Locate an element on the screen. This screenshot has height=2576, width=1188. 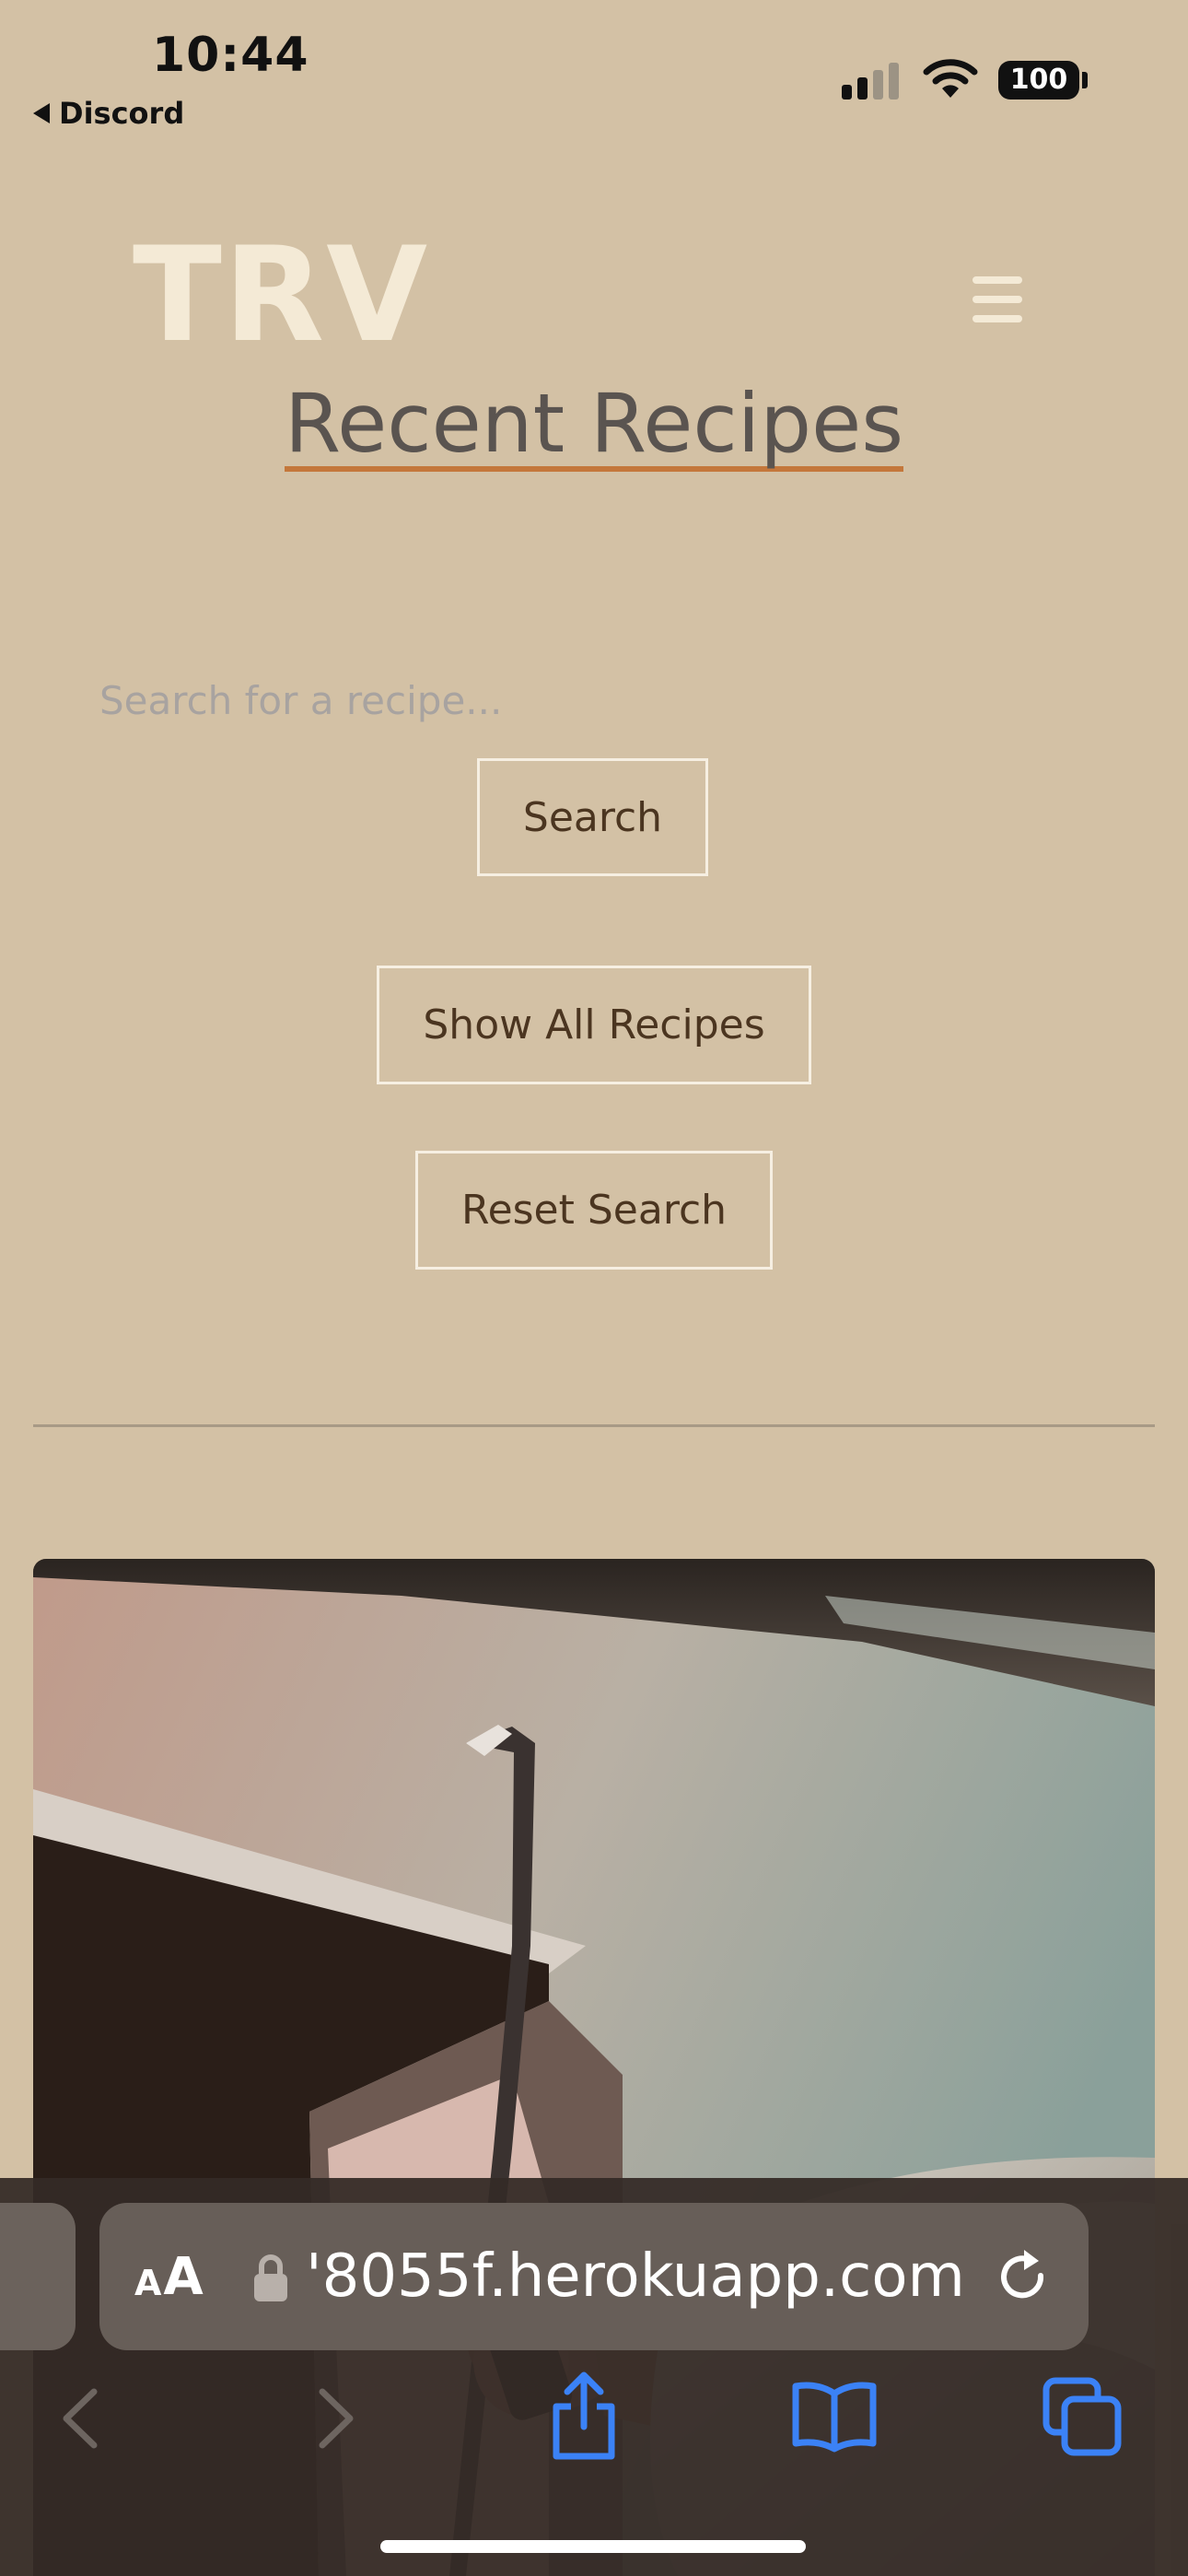
share-icon is located at coordinates (584, 2416).